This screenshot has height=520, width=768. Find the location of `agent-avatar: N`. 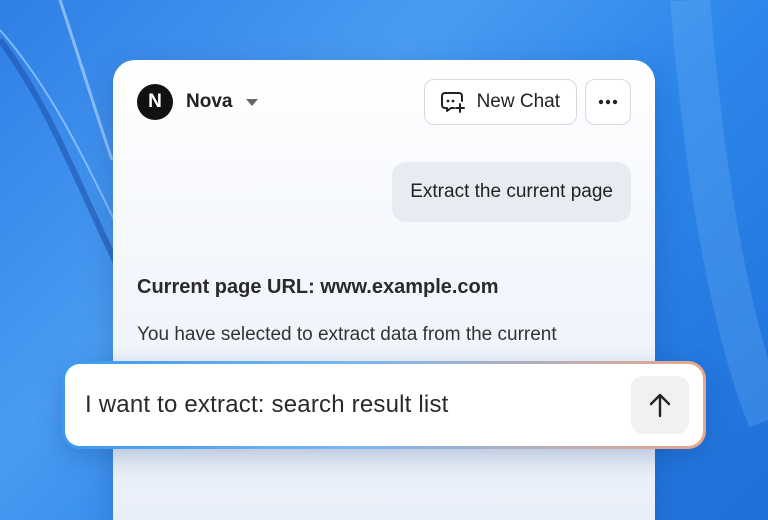

agent-avatar: N is located at coordinates (155, 102).